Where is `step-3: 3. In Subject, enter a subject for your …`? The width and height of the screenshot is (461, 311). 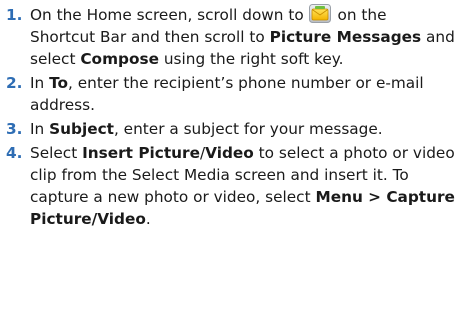
step-3: 3. In Subject, enter a subject for your … is located at coordinates (230, 129).